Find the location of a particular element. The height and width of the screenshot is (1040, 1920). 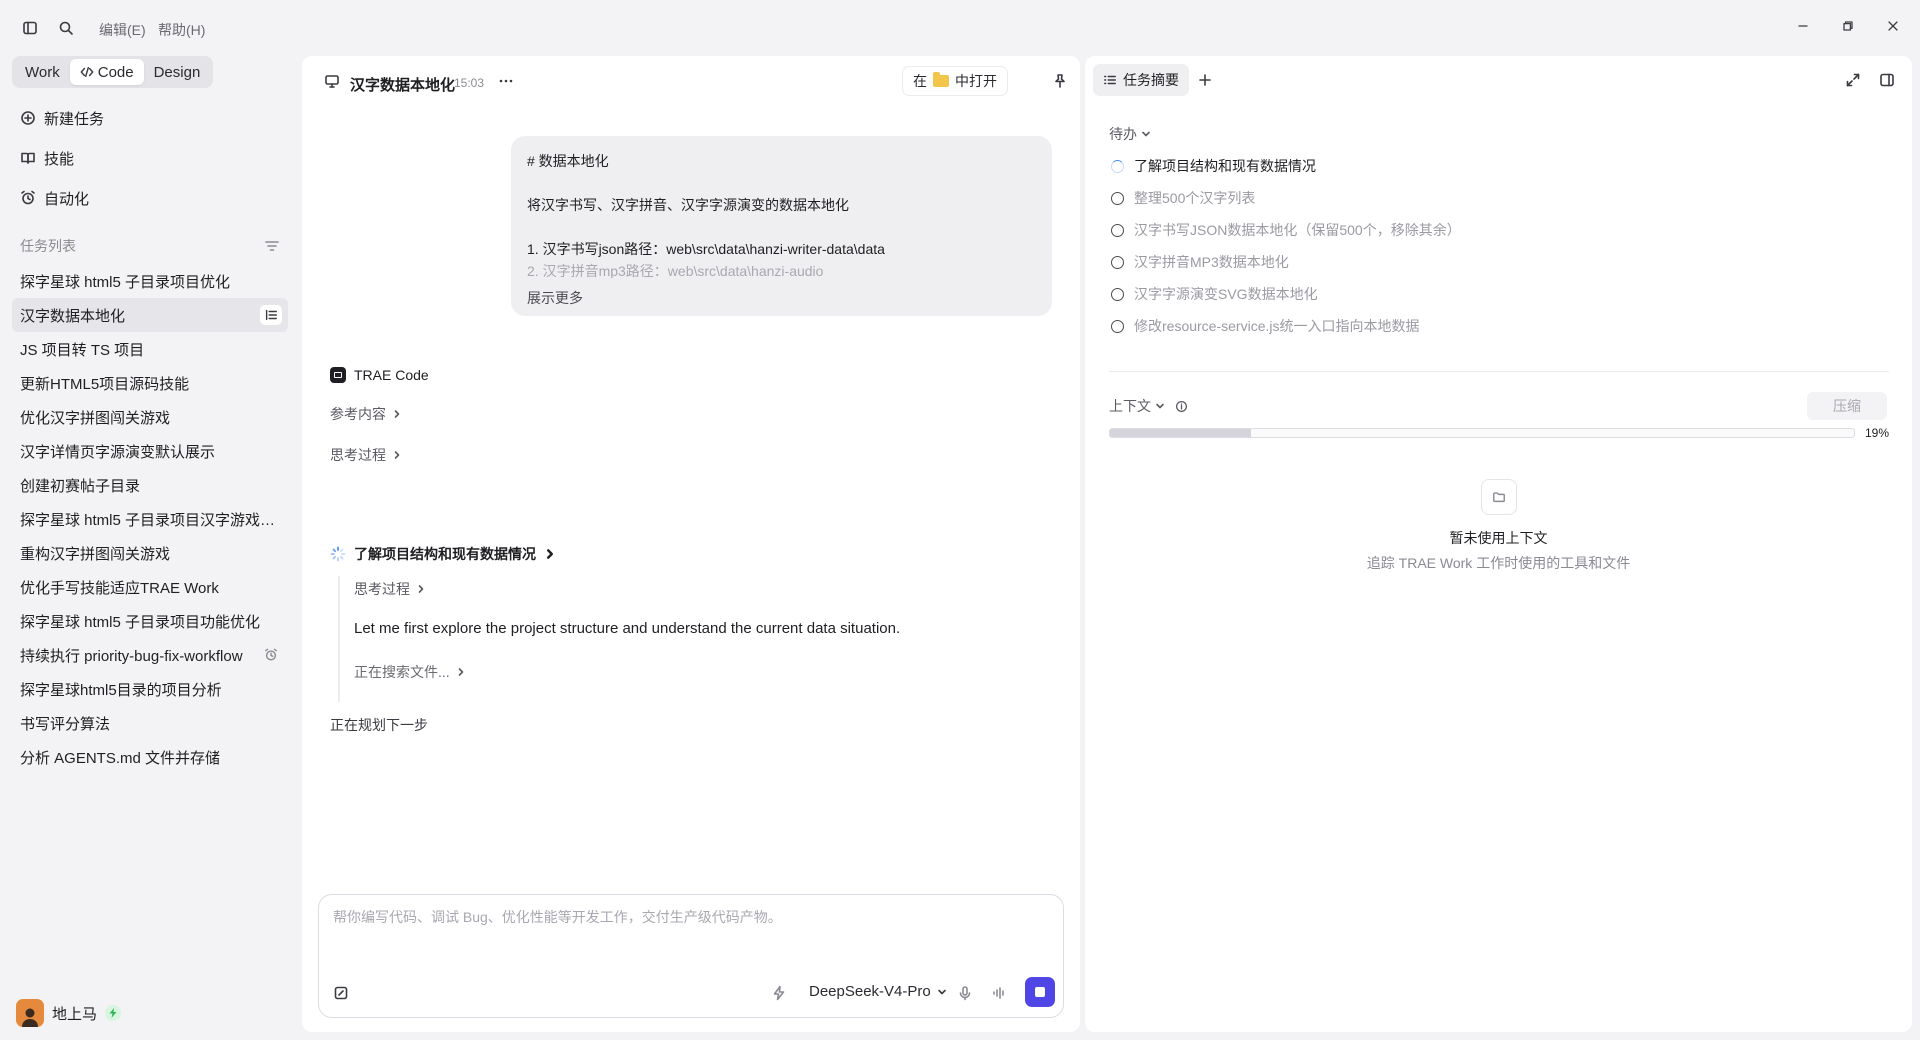

menu-edit: 编辑(E) is located at coordinates (122, 30).